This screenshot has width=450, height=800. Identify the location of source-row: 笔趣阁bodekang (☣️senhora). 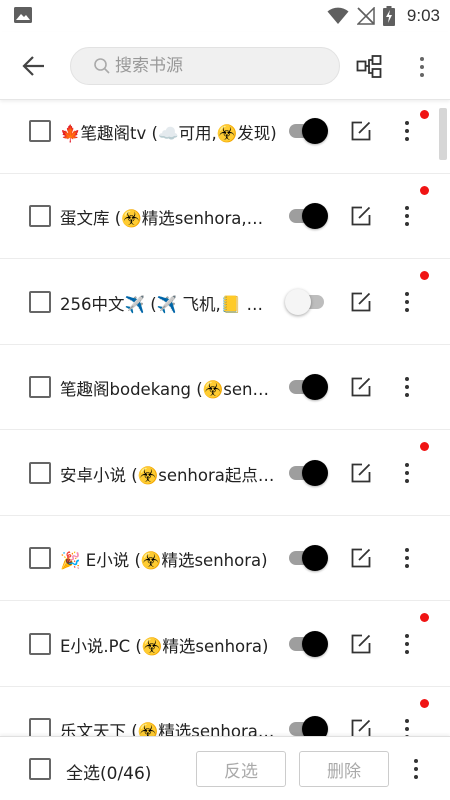
(225, 387).